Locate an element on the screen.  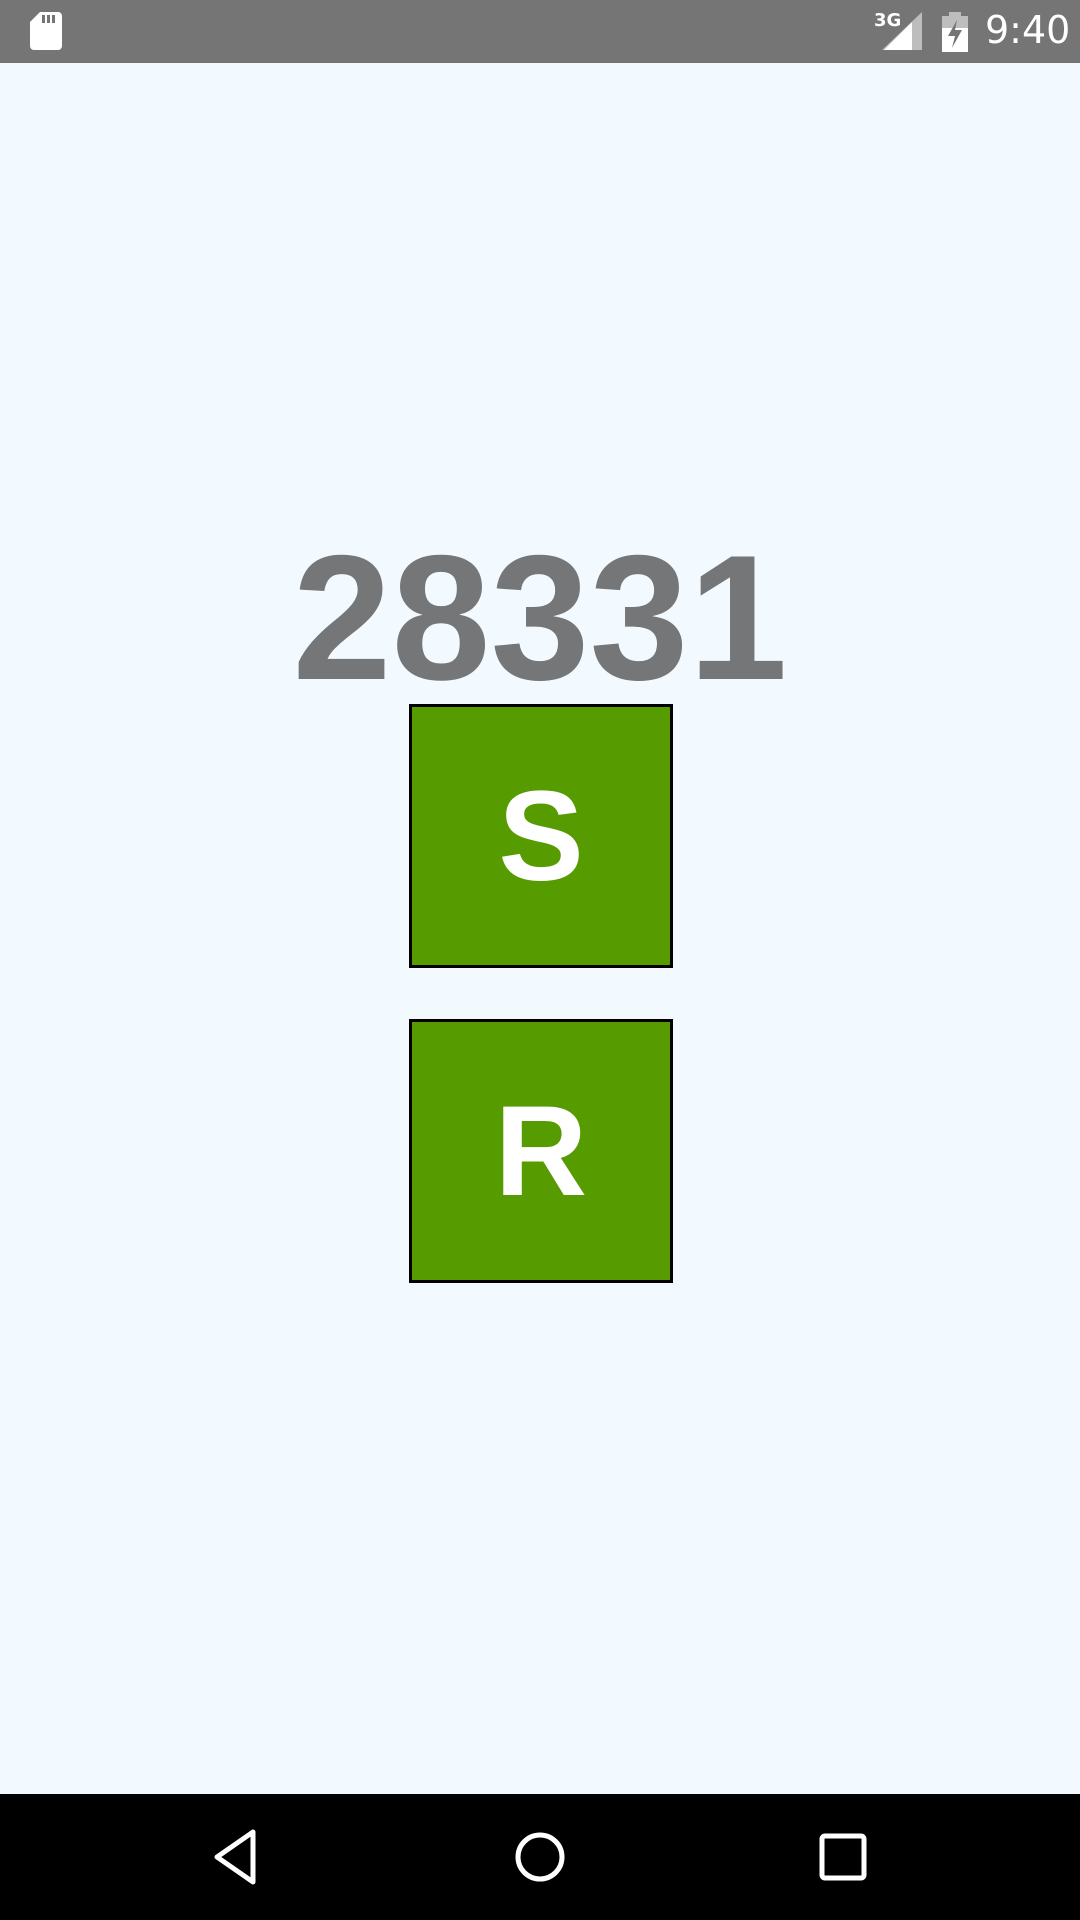
battery-charging-icon is located at coordinates (955, 32).